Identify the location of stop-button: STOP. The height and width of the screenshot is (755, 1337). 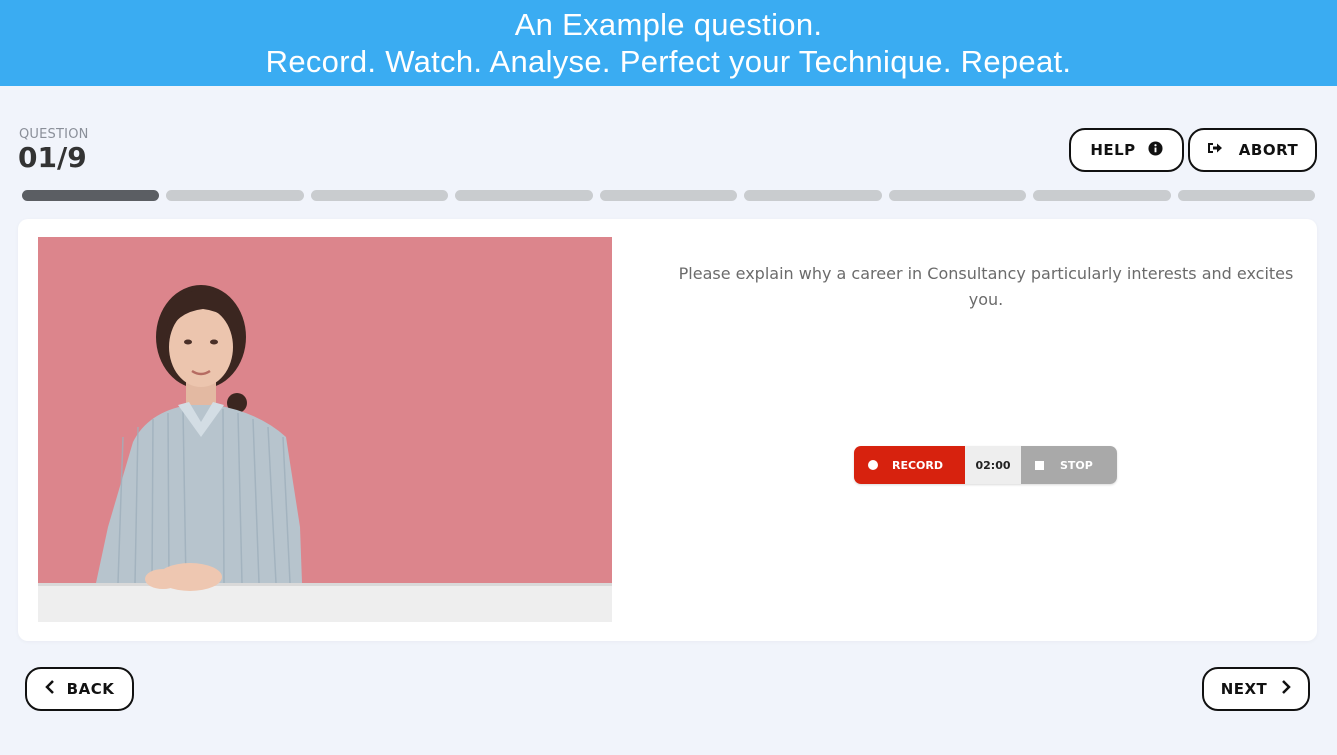
(1069, 465).